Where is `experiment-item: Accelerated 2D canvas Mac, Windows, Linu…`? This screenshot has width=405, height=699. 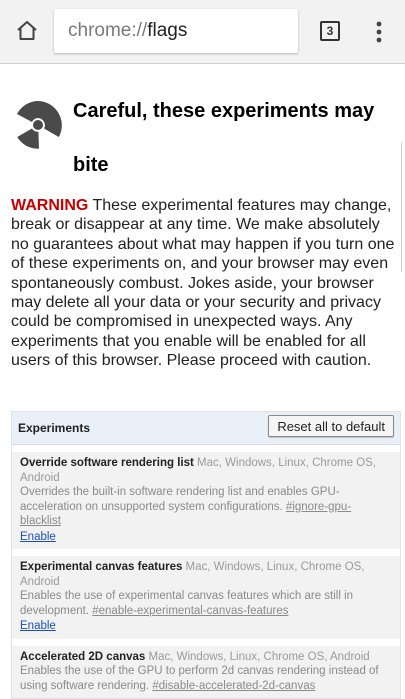 experiment-item: Accelerated 2D canvas Mac, Windows, Linu… is located at coordinates (206, 671).